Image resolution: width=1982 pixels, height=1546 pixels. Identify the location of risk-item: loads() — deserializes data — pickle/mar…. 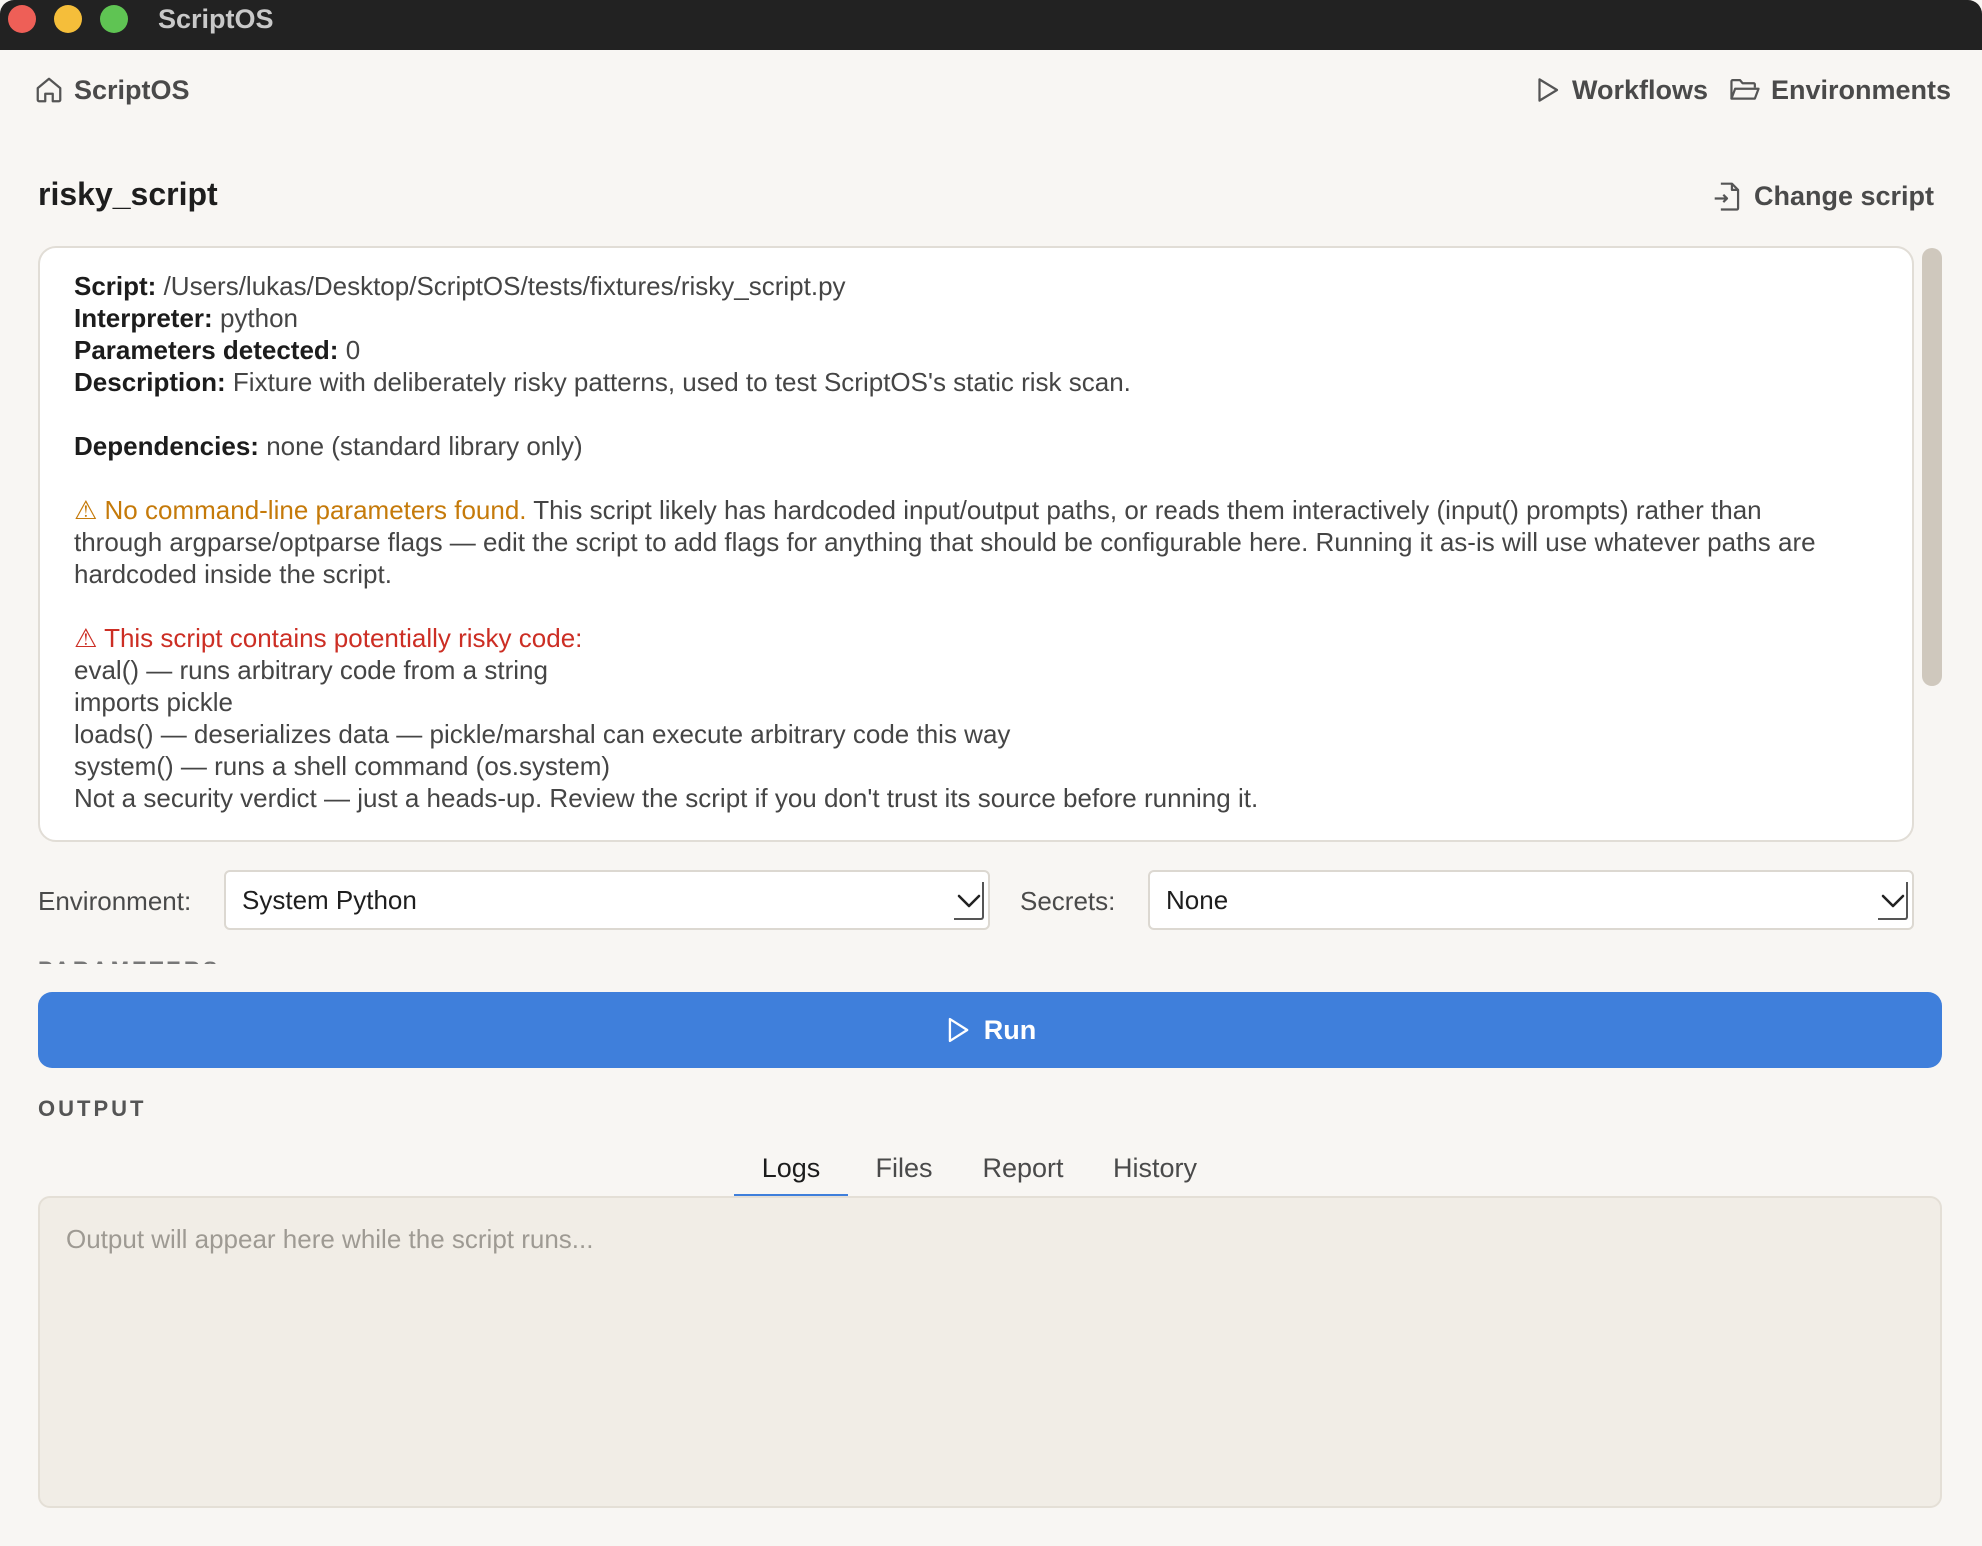
(542, 734).